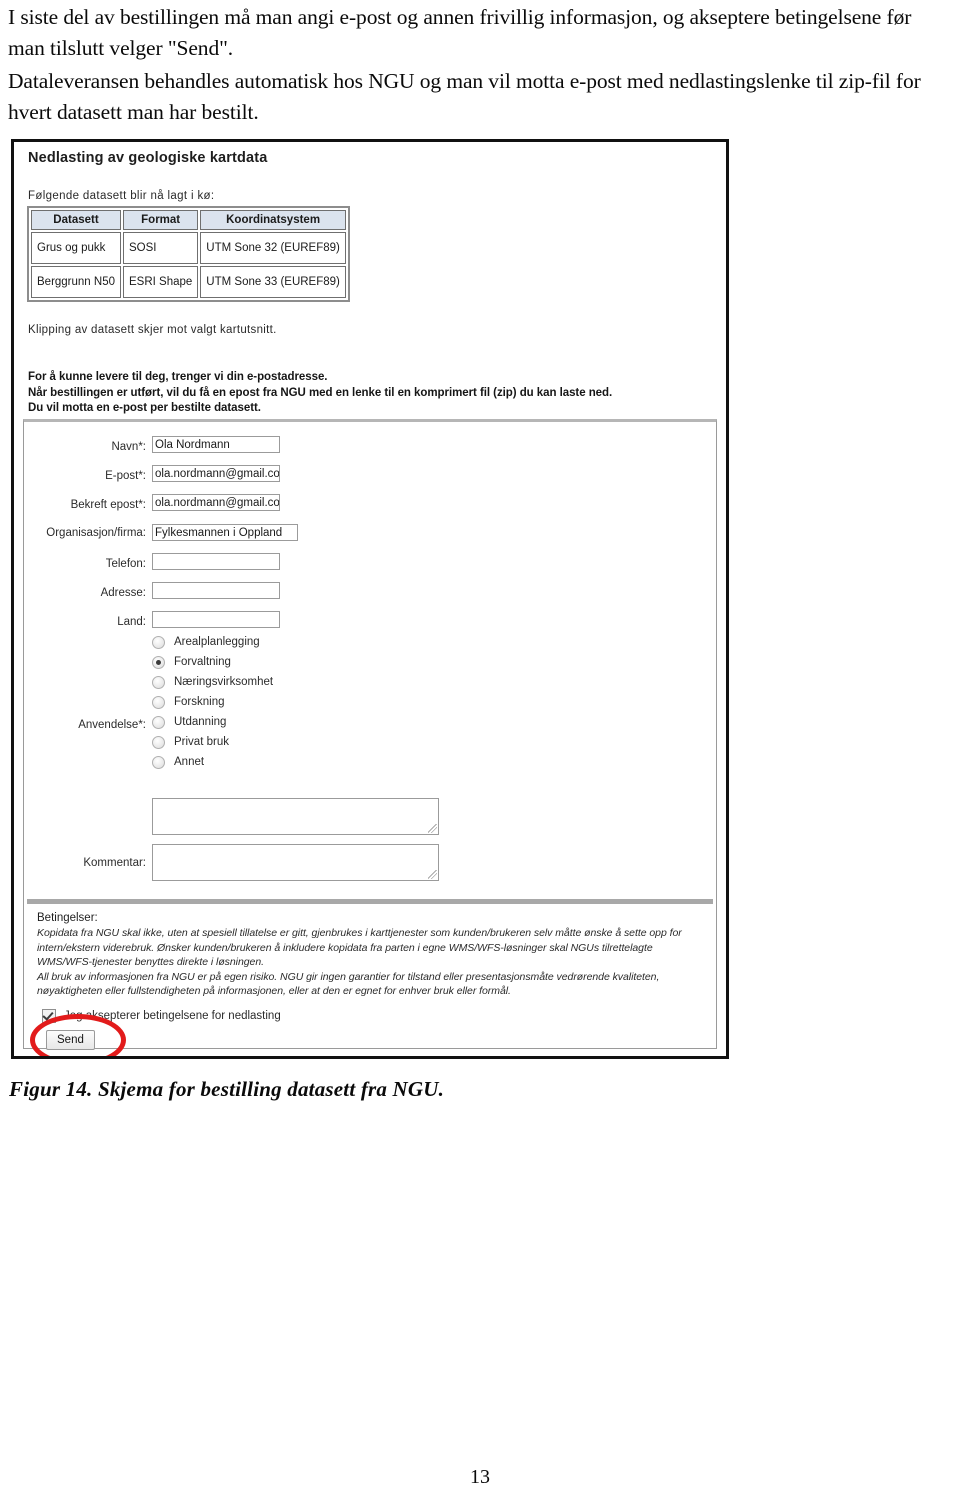 Image resolution: width=960 pixels, height=1511 pixels. I want to click on radio-label: Privat bruk, so click(201, 742).